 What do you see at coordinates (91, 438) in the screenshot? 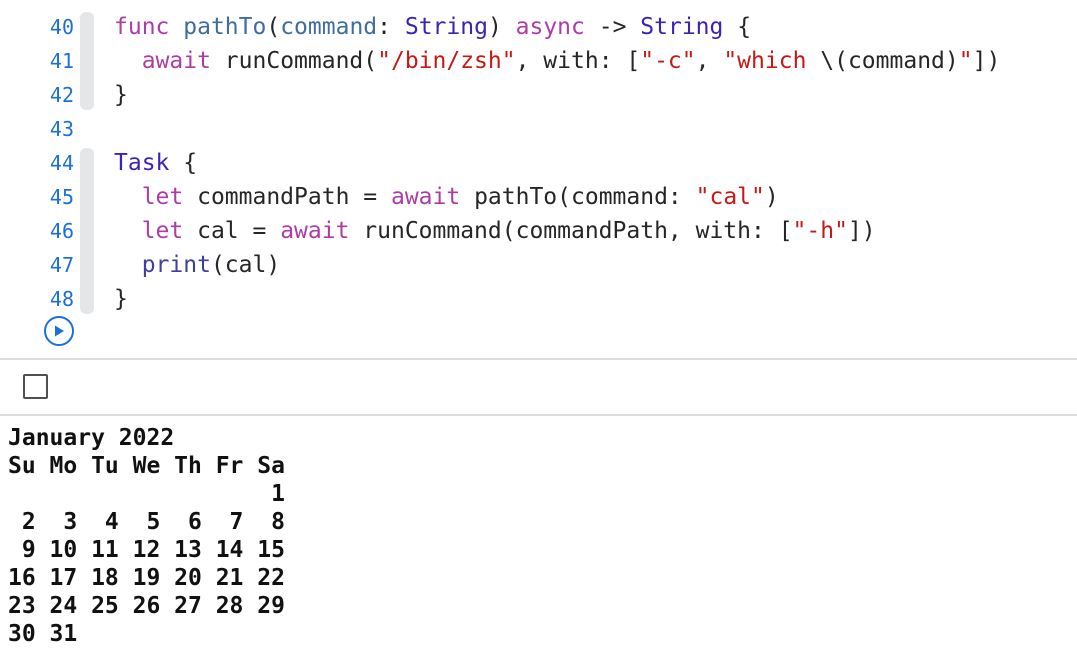
I see `console-output-line: January 2022` at bounding box center [91, 438].